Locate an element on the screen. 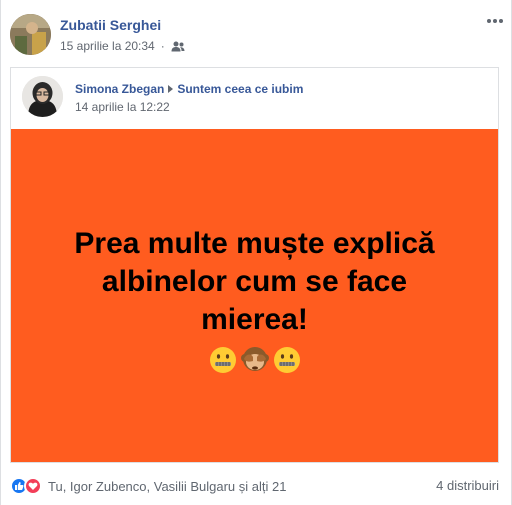 Image resolution: width=512 pixels, height=505 pixels. post-timestamp: 15 aprilie la 20:34 is located at coordinates (107, 46).